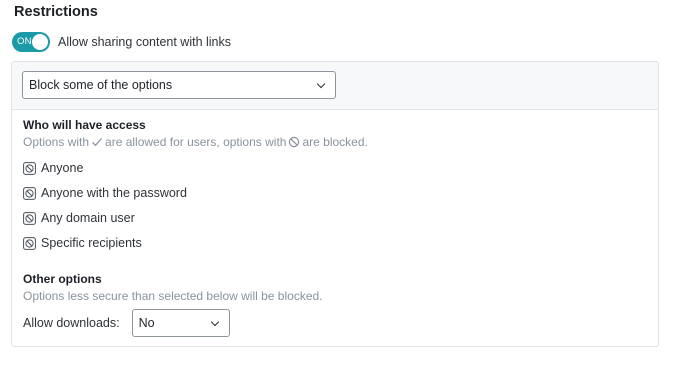  I want to click on restriction-mode-value: Block some of the options, so click(101, 85).